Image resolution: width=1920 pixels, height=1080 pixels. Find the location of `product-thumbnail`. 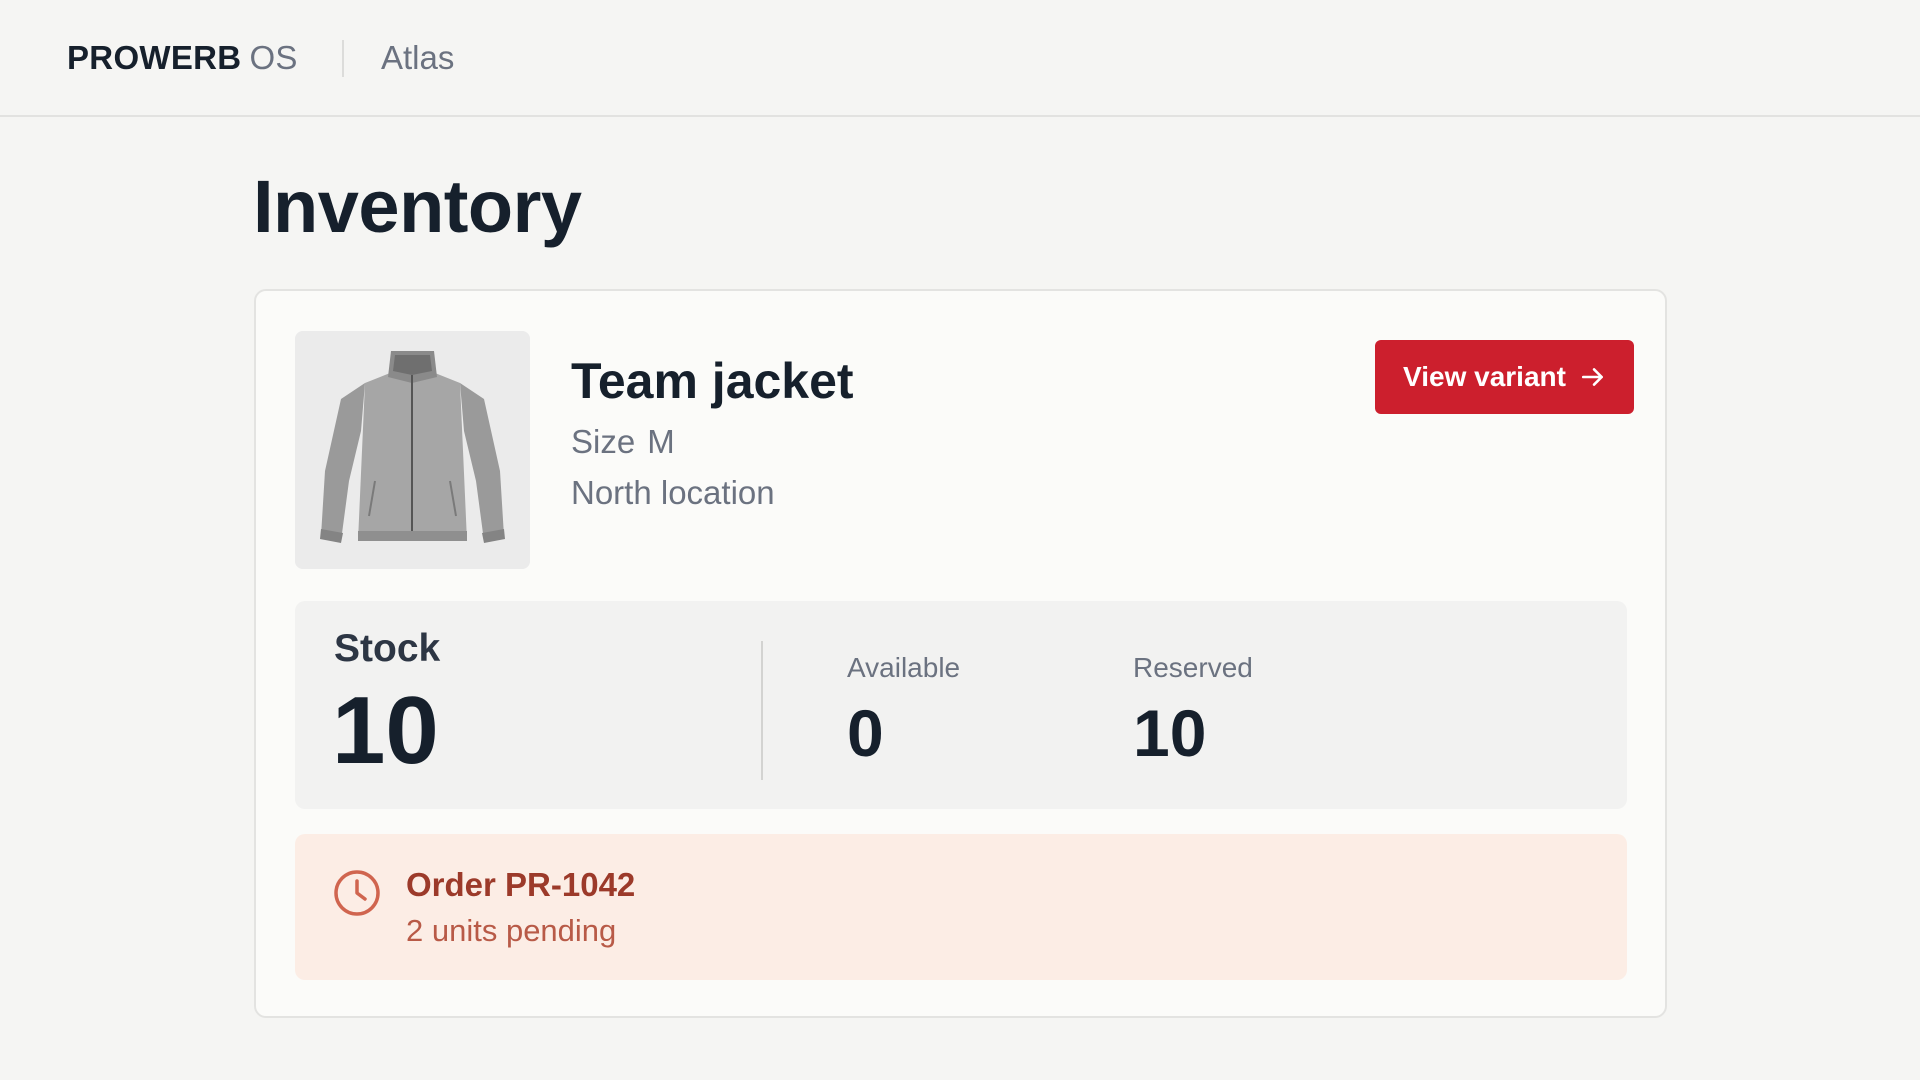

product-thumbnail is located at coordinates (412, 450).